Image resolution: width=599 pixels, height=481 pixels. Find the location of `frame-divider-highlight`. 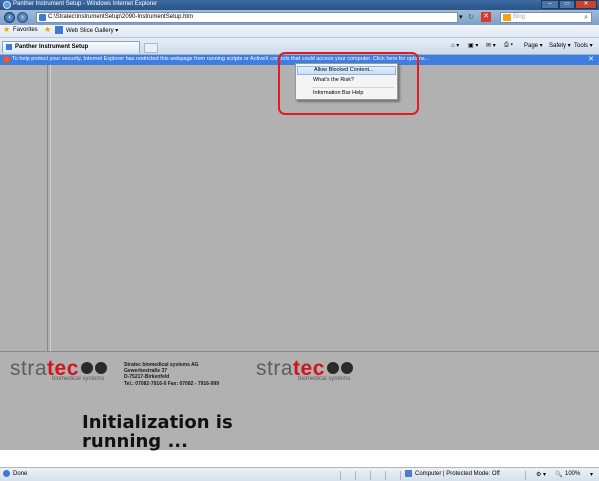

frame-divider-highlight is located at coordinates (50, 208).